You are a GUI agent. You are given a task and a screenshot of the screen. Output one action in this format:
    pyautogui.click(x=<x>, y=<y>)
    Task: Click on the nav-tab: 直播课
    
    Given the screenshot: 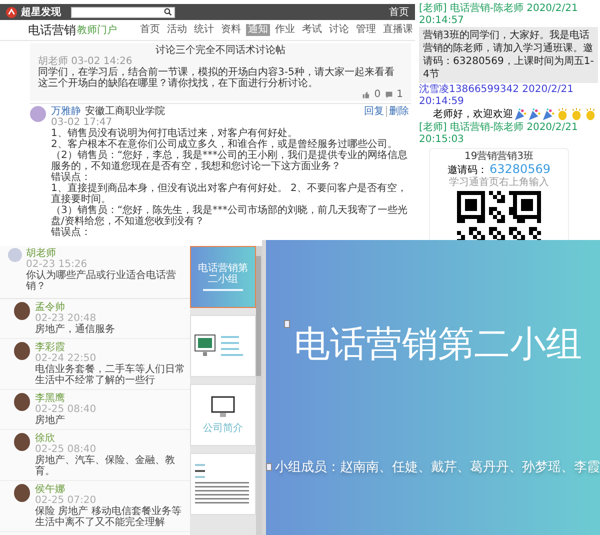 What is the action you would take?
    pyautogui.click(x=398, y=30)
    